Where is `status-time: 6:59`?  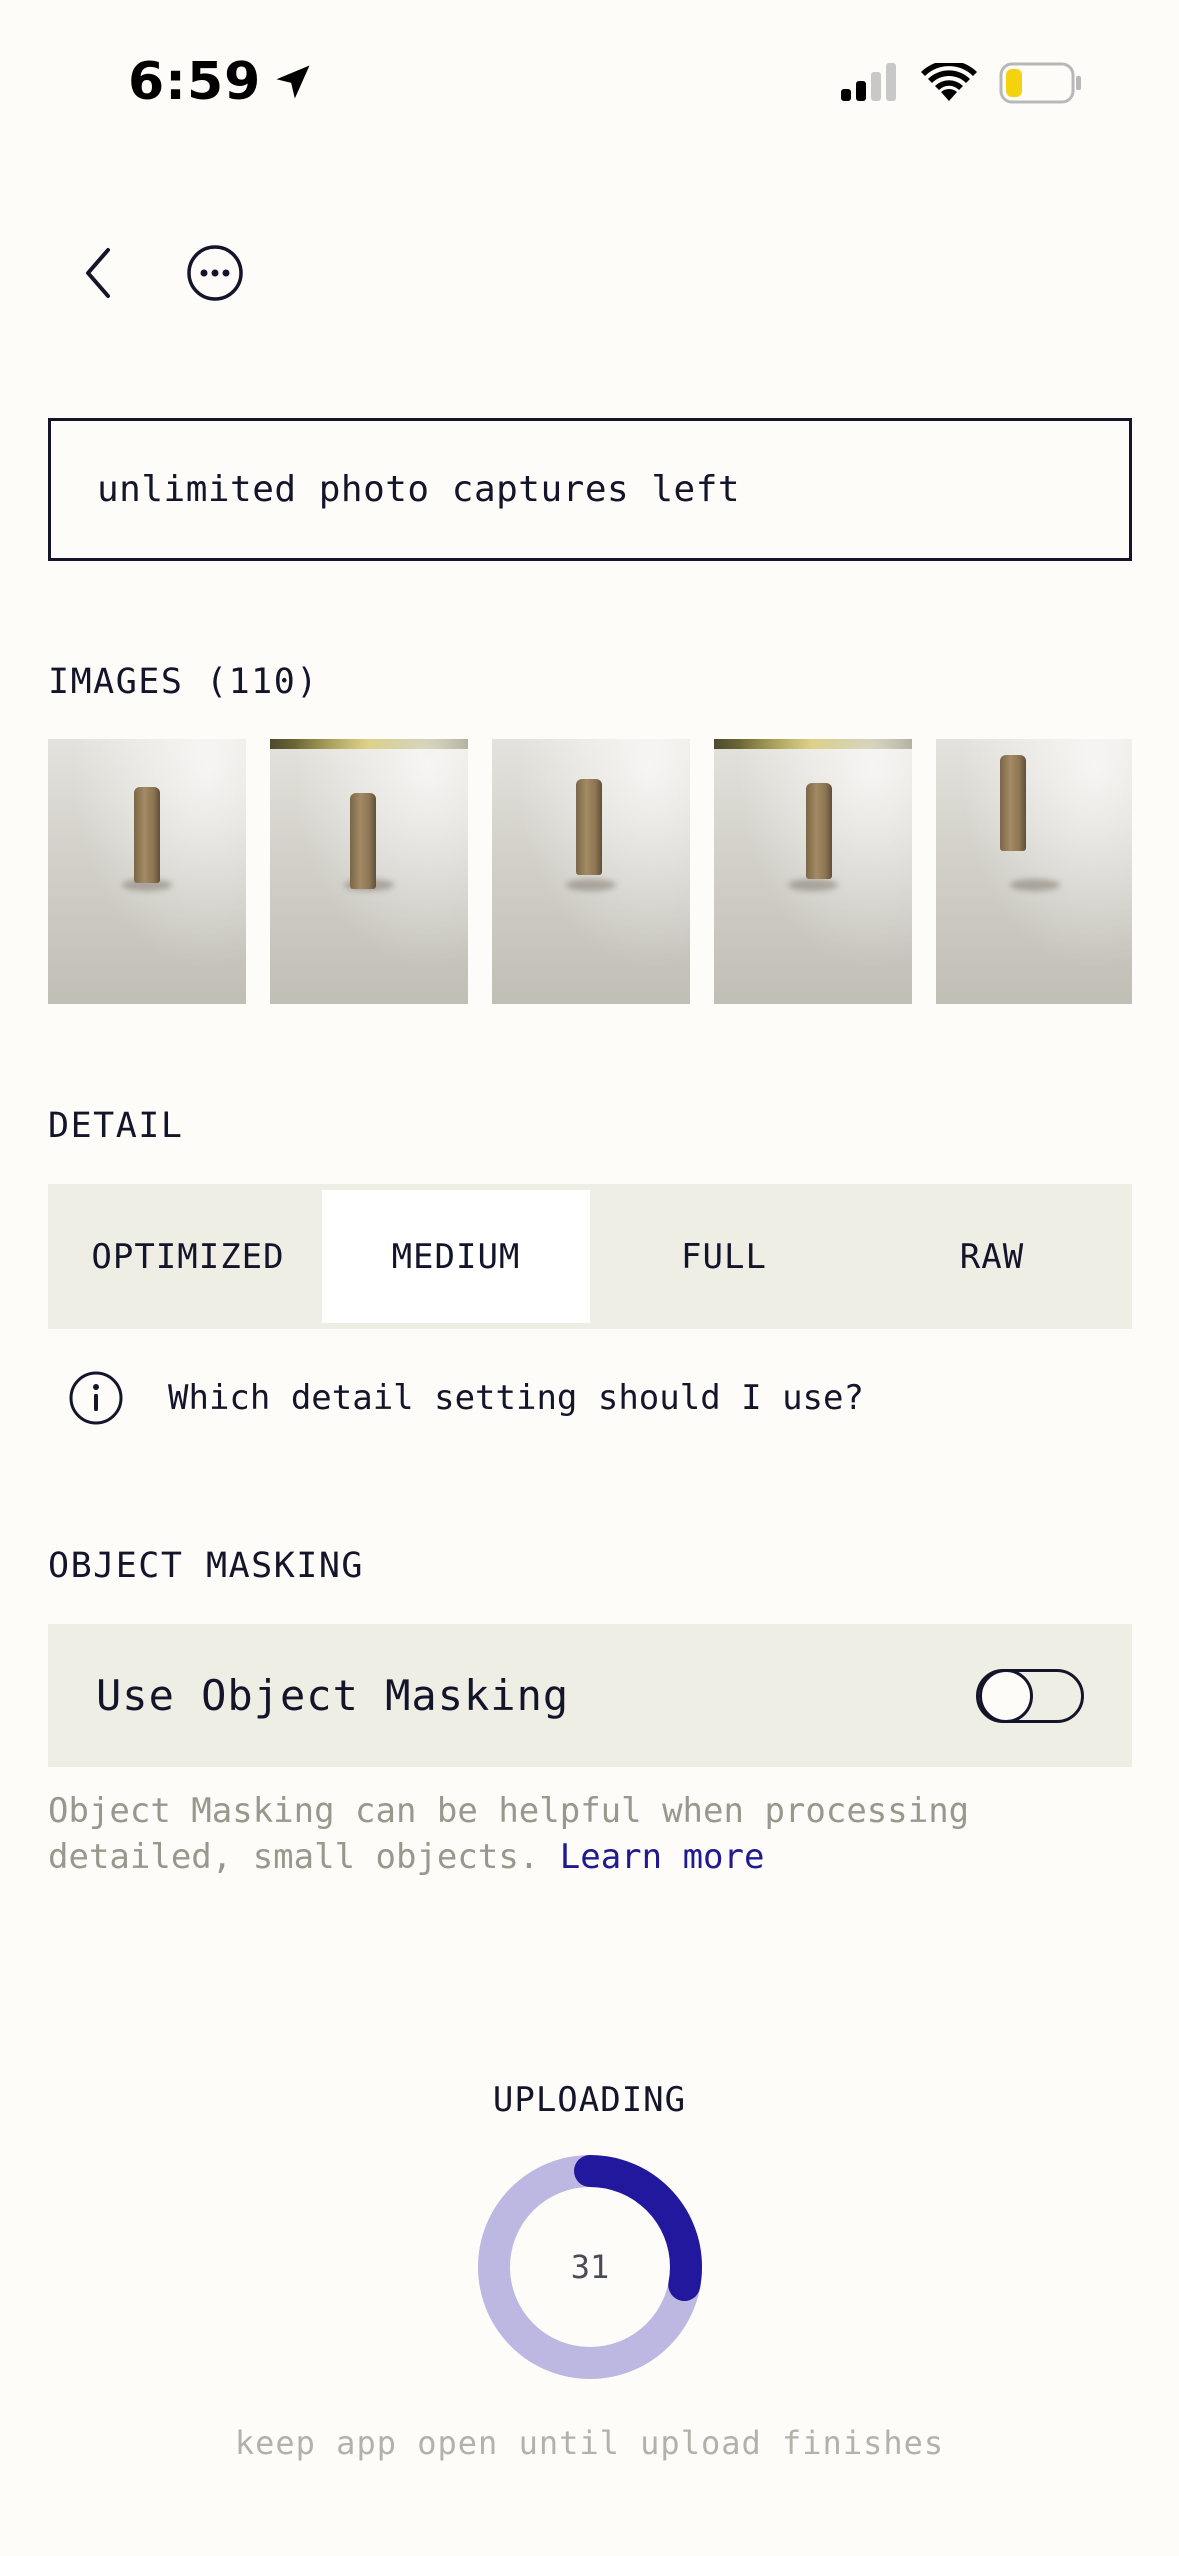 status-time: 6:59 is located at coordinates (221, 82).